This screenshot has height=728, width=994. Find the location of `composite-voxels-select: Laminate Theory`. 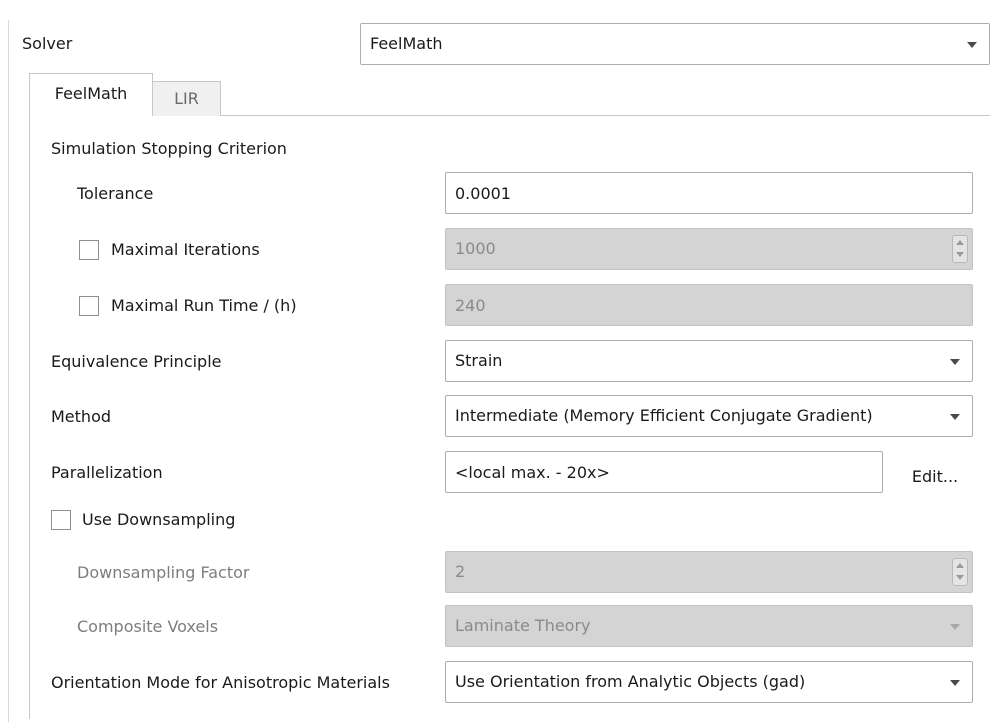

composite-voxels-select: Laminate Theory is located at coordinates (709, 626).